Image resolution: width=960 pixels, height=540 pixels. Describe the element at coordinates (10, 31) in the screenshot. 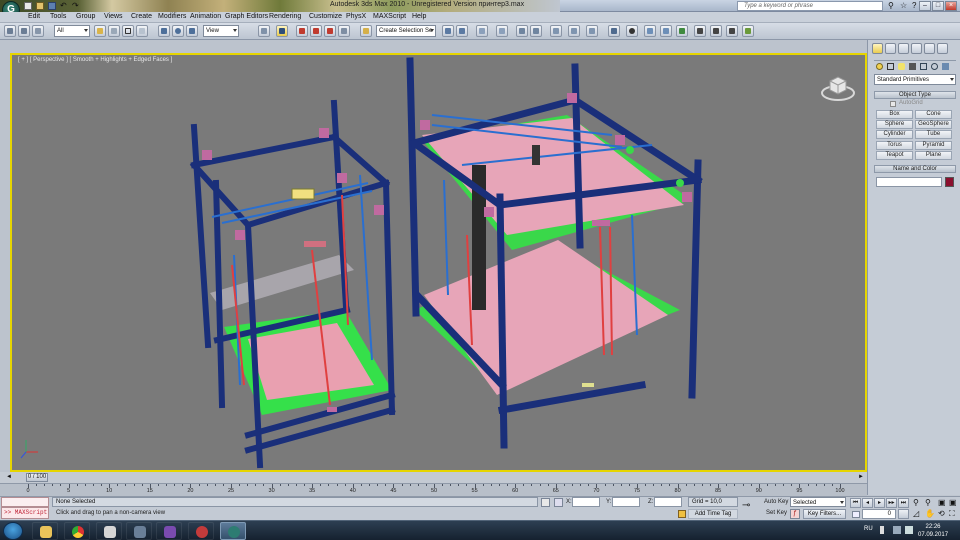

I see `undo-button` at that location.